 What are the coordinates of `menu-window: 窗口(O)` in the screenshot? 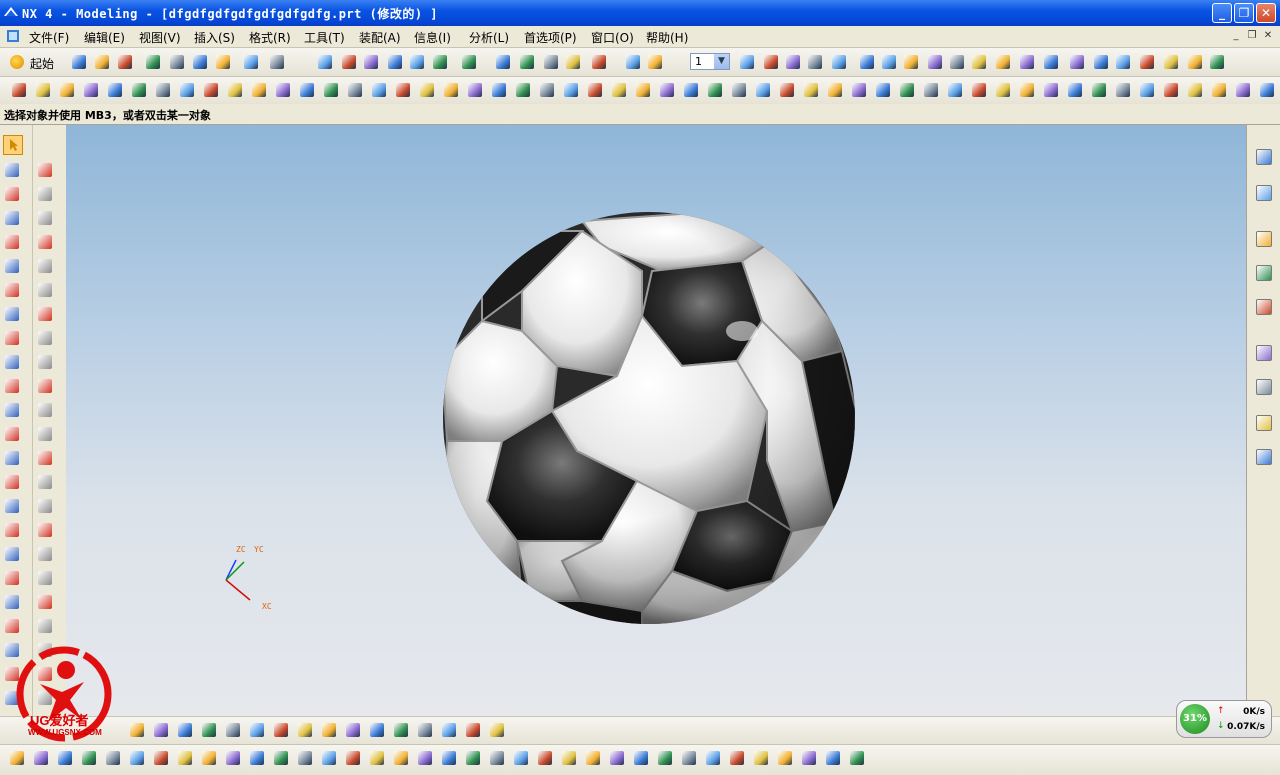 It's located at (612, 37).